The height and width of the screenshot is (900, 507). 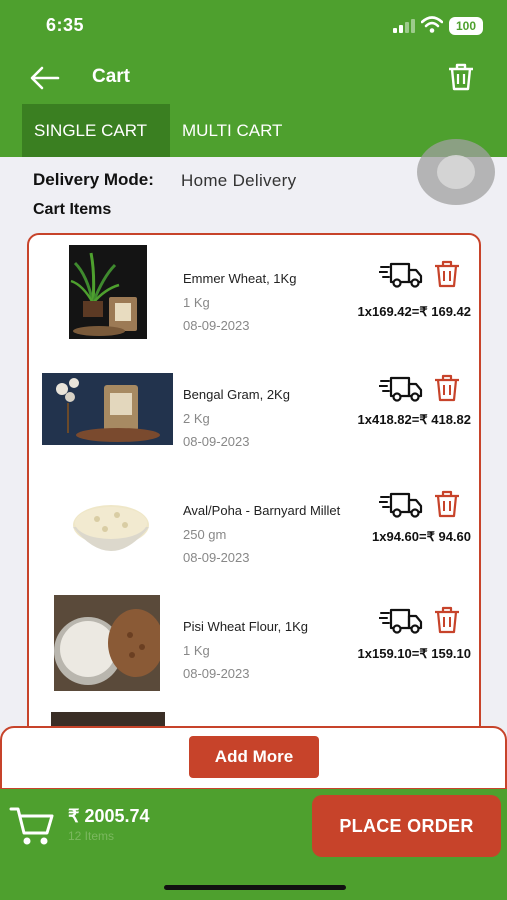 I want to click on cart-item-count: 12 Items, so click(x=91, y=836).